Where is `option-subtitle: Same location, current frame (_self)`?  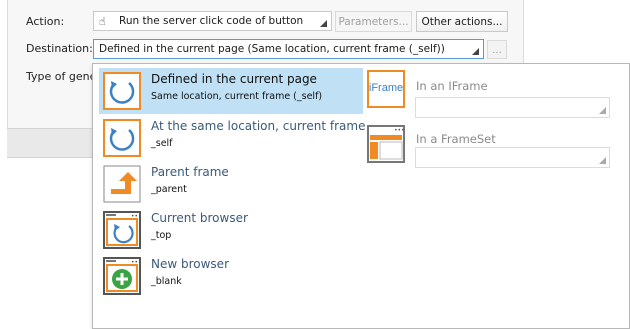
option-subtitle: Same location, current frame (_self) is located at coordinates (237, 96).